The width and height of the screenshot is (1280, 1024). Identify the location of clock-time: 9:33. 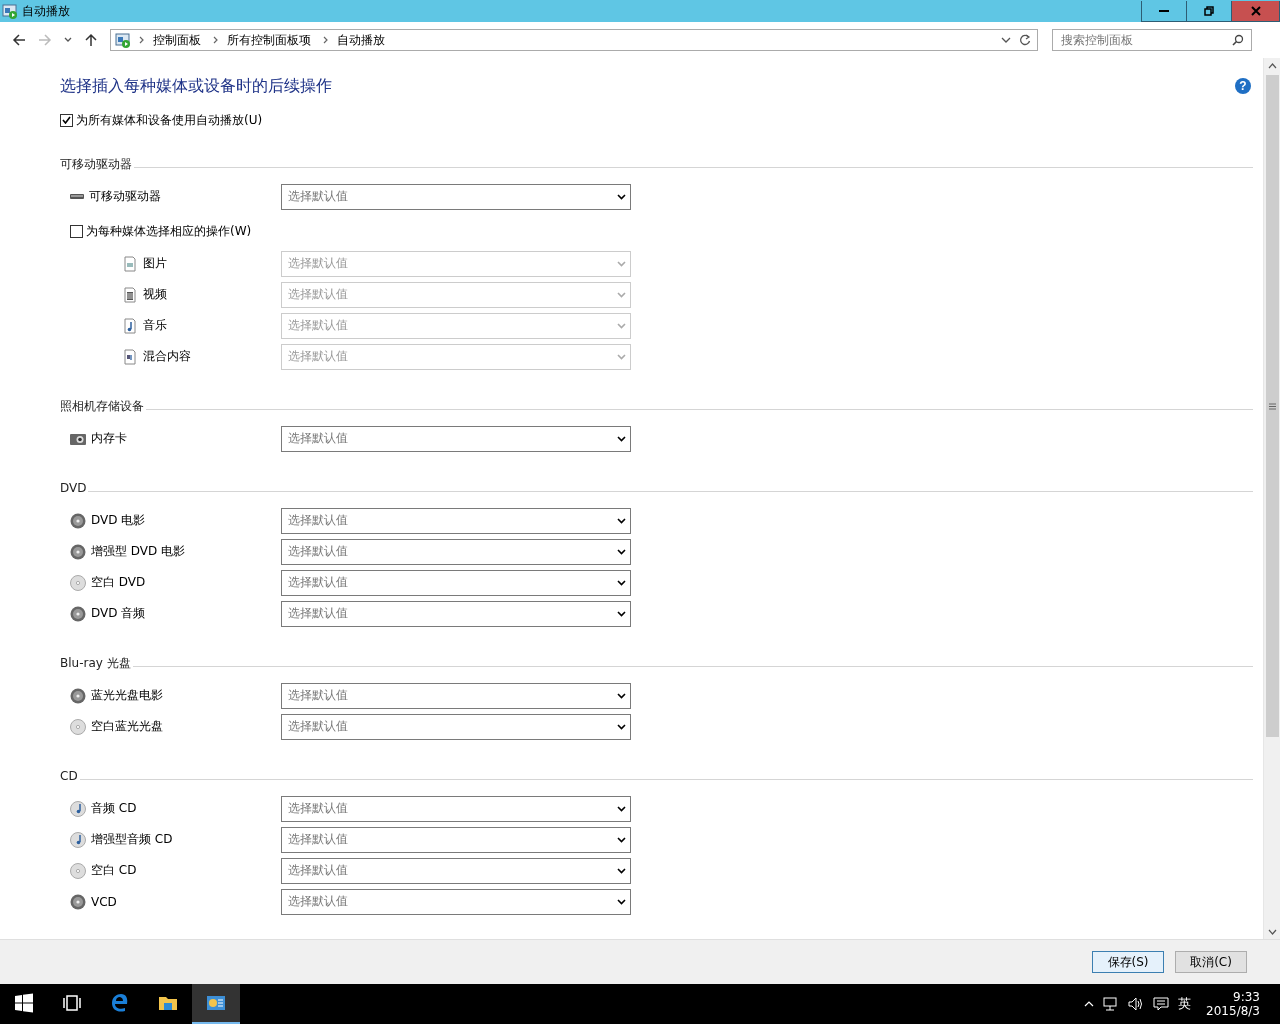
(1246, 997).